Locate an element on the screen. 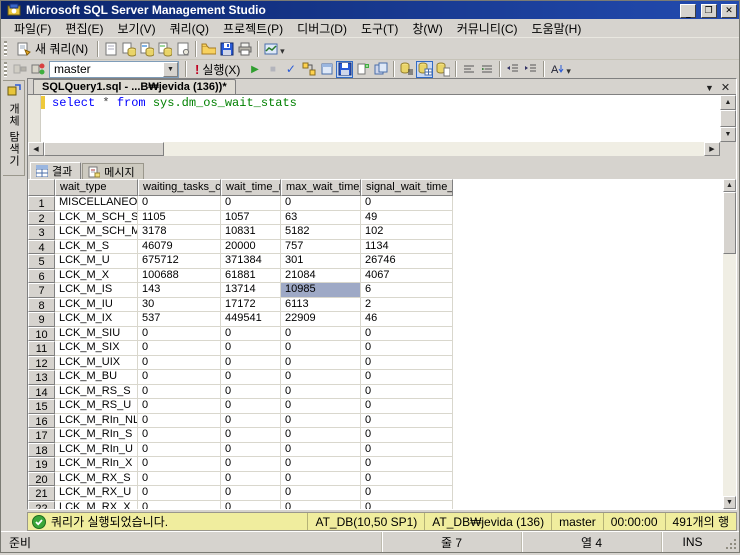 The height and width of the screenshot is (555, 740). grid-cell: LCK_M_IX is located at coordinates (96, 319).